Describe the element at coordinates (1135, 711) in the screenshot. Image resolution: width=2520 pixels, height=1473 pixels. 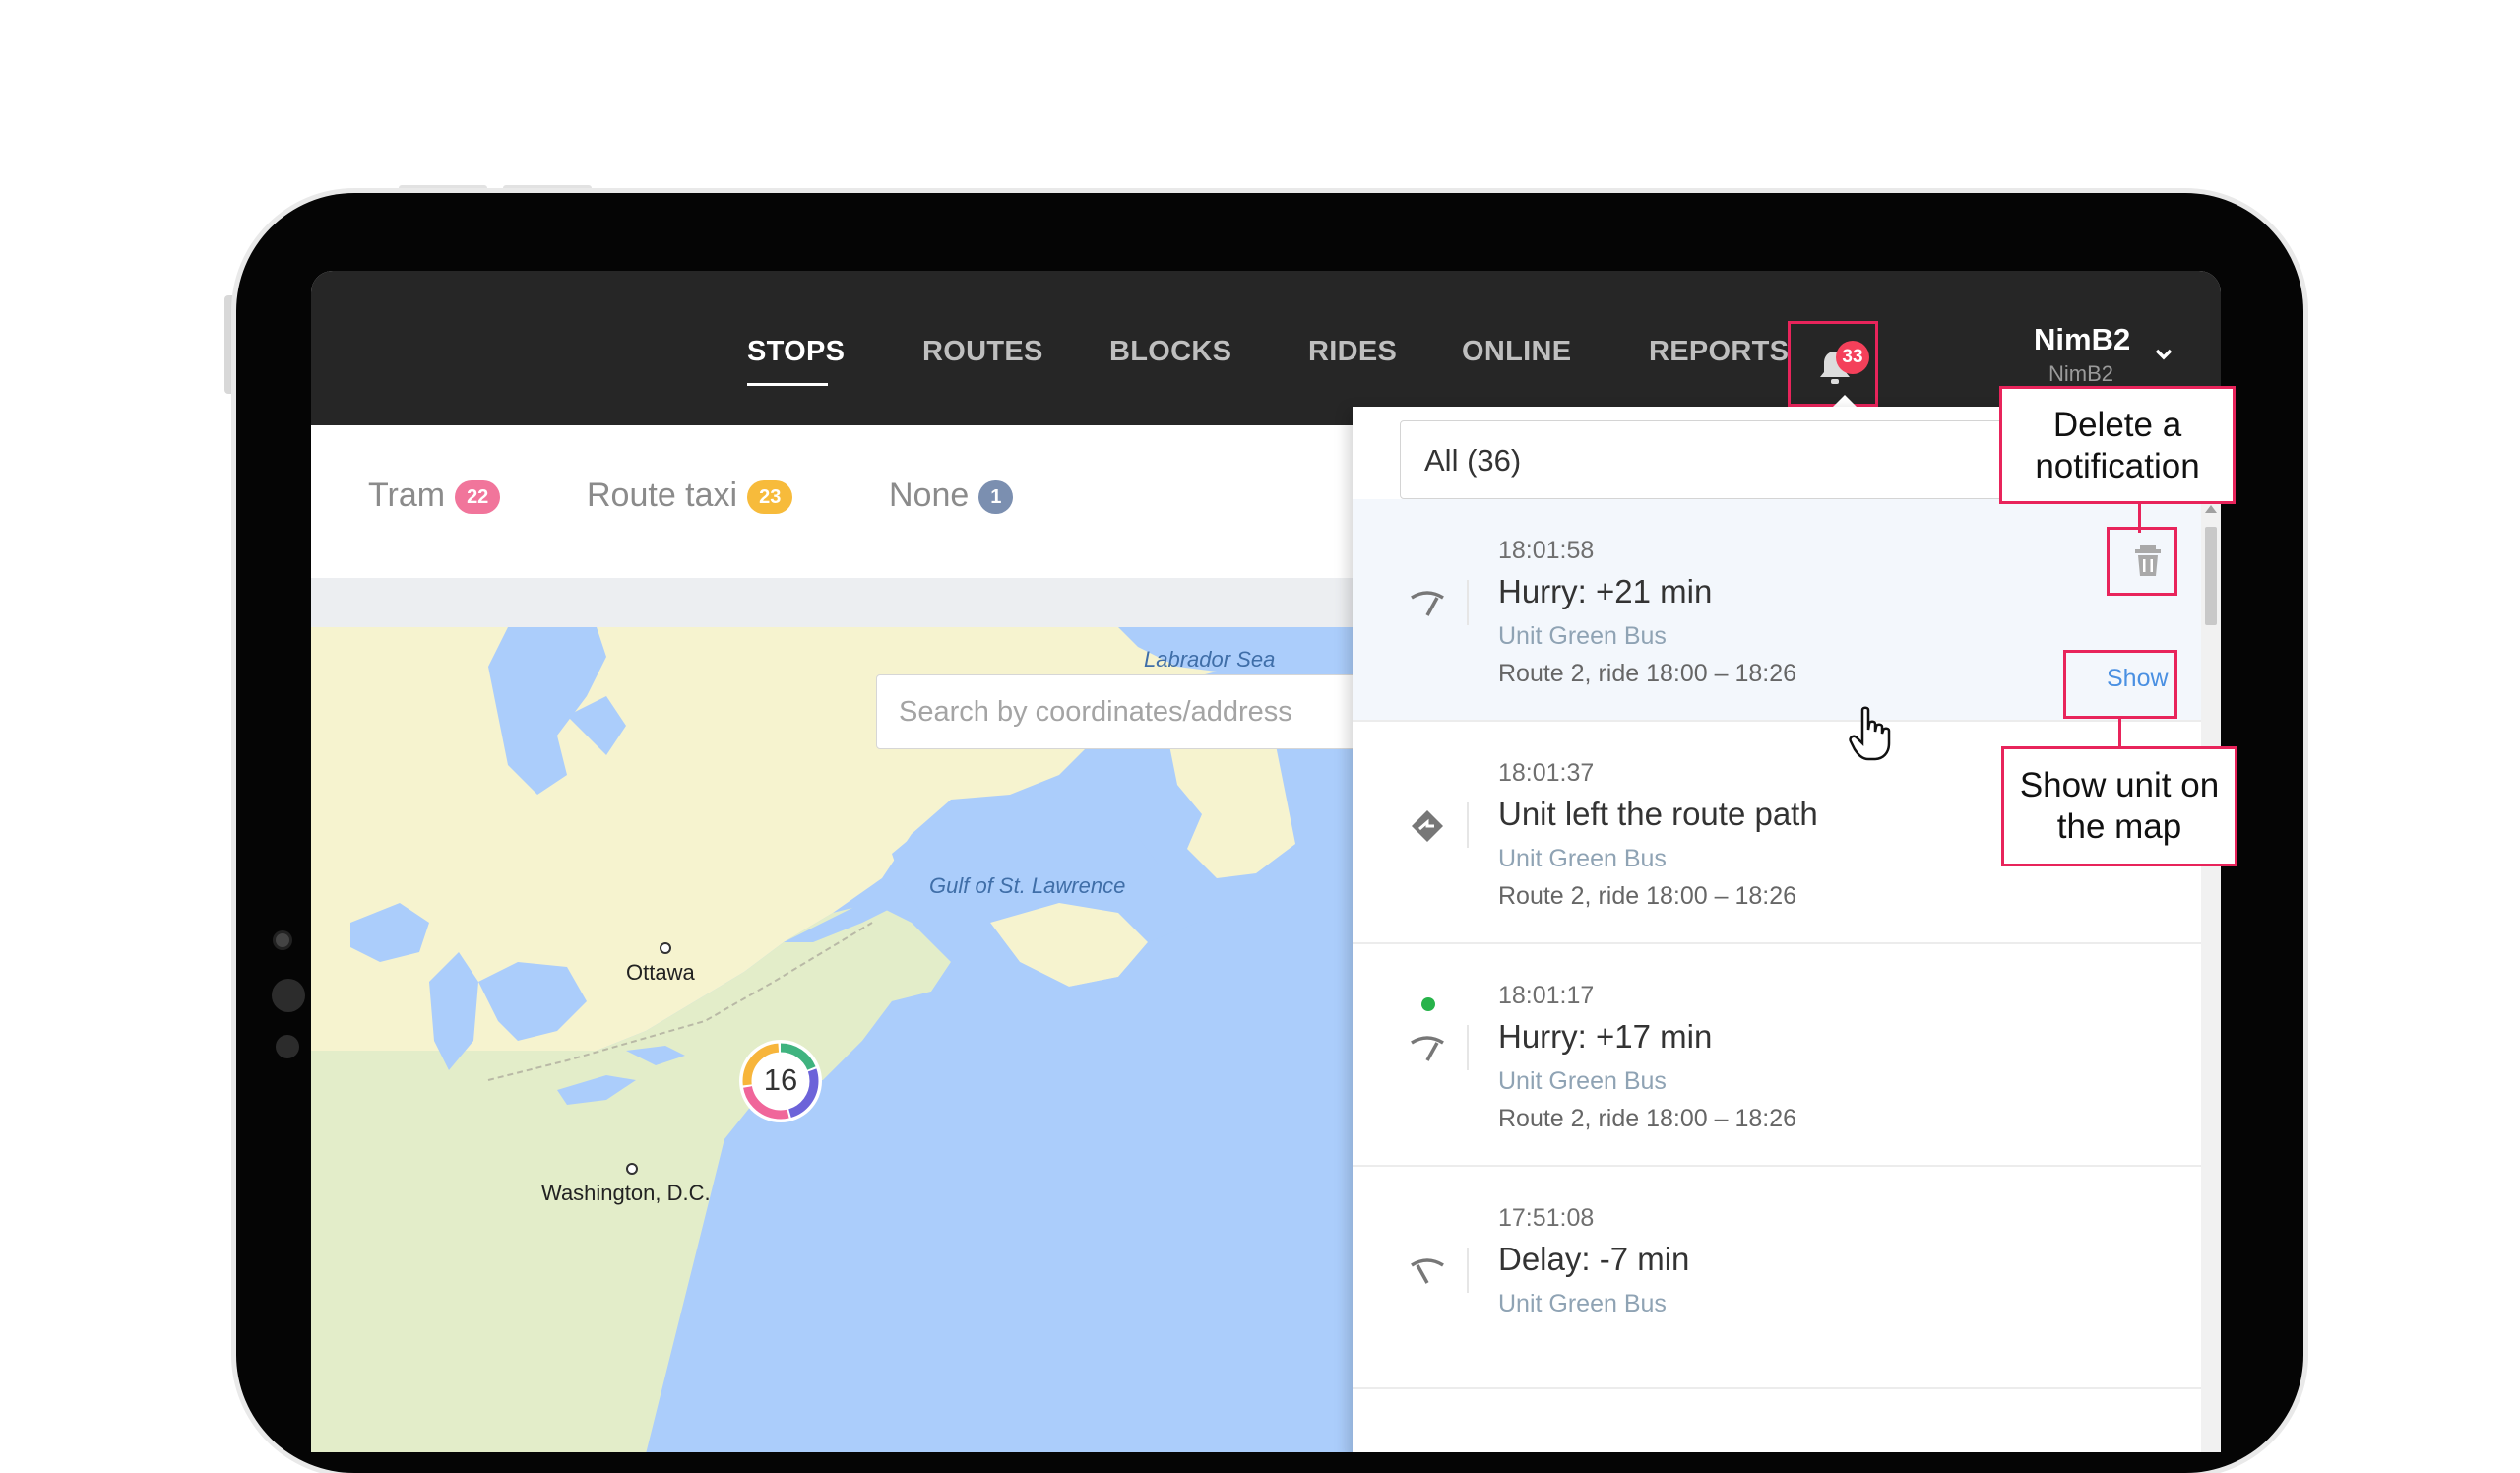
I see `map-search-input` at that location.